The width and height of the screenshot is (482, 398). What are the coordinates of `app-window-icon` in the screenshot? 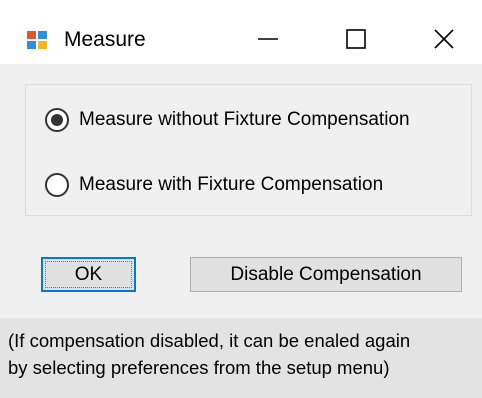 It's located at (37, 40).